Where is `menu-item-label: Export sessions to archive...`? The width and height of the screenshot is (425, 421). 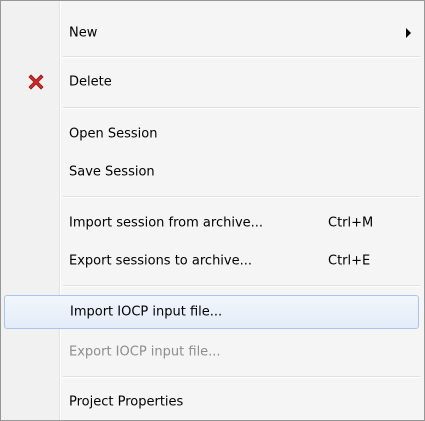 menu-item-label: Export sessions to archive... is located at coordinates (161, 261).